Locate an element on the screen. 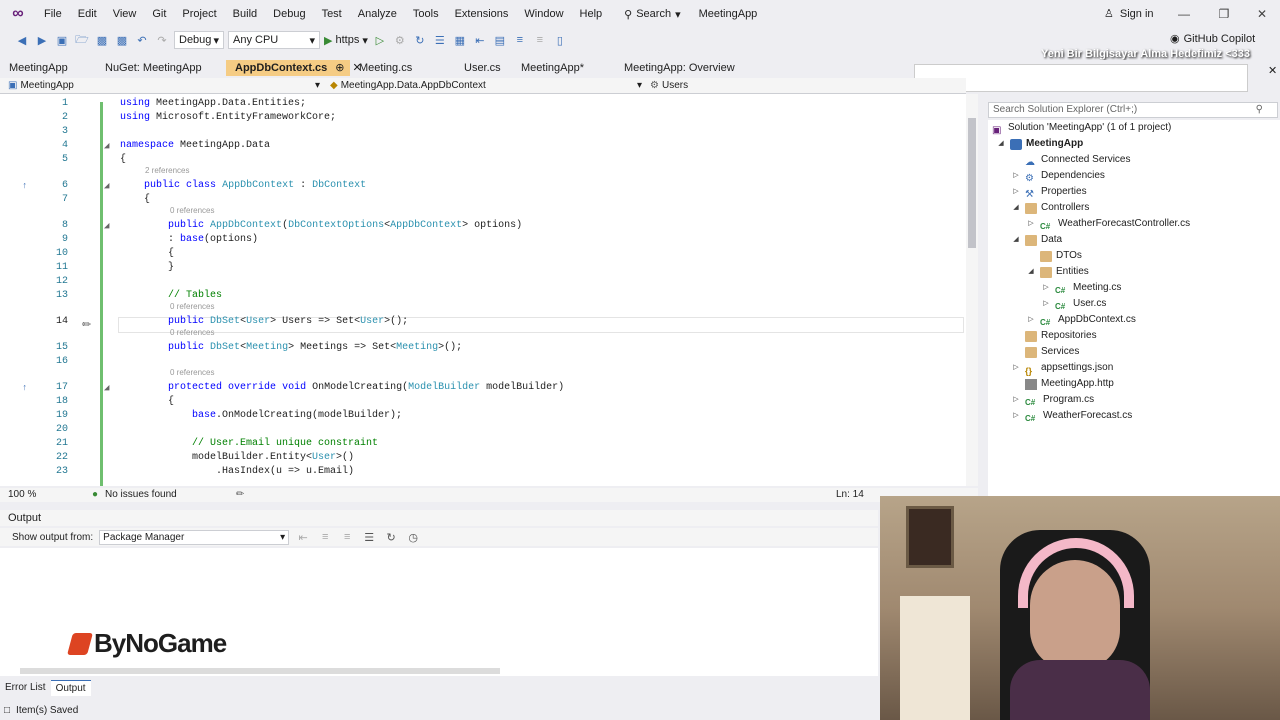 This screenshot has width=1280, height=720. tree-item: ◢ Data is located at coordinates (1036, 240).